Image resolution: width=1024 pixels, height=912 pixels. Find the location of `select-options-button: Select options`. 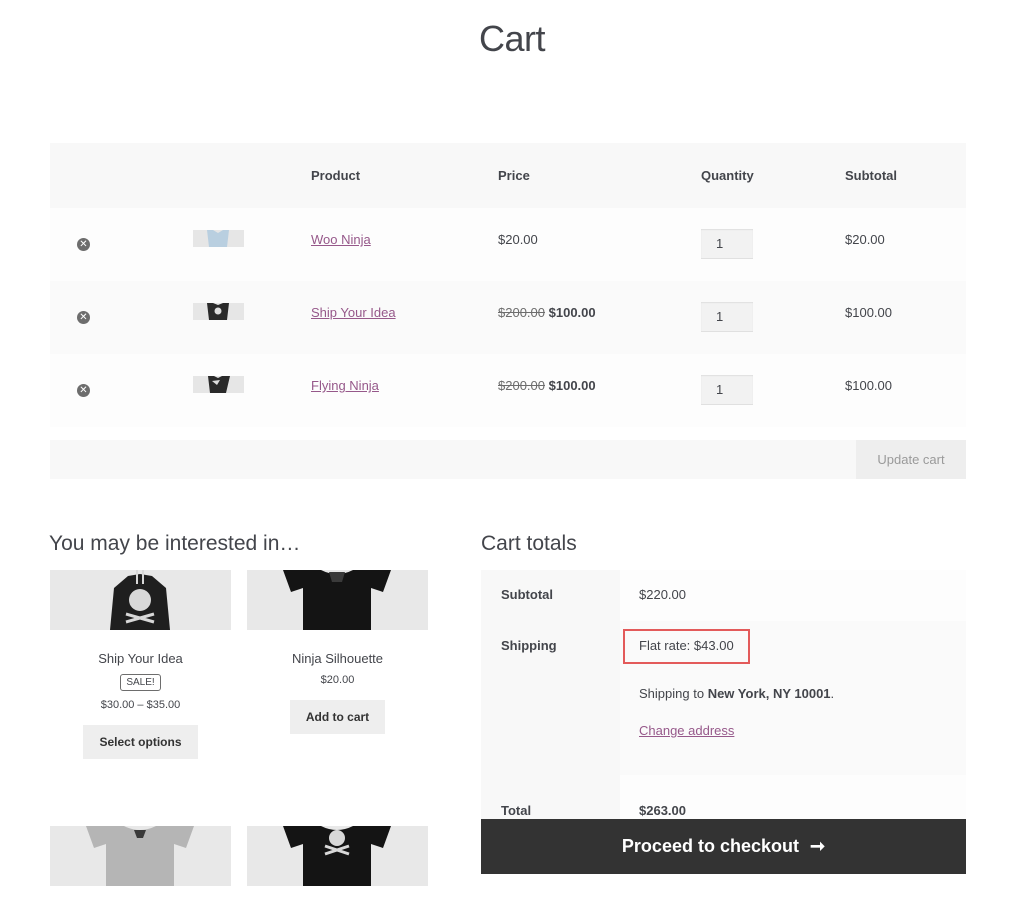

select-options-button: Select options is located at coordinates (140, 742).